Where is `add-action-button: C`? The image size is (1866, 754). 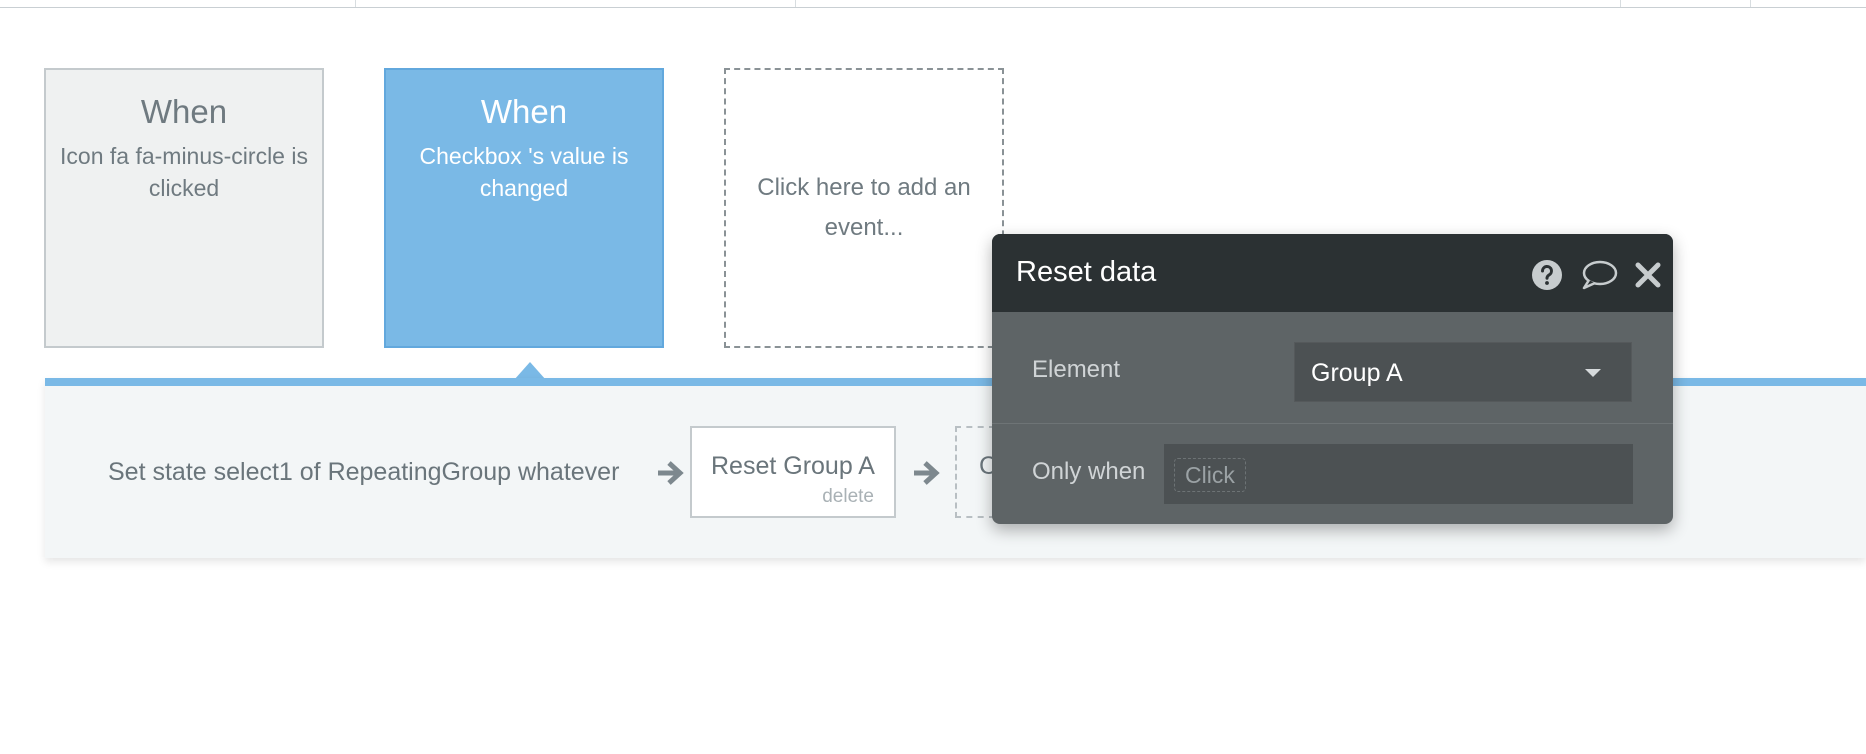
add-action-button: C is located at coordinates (975, 472).